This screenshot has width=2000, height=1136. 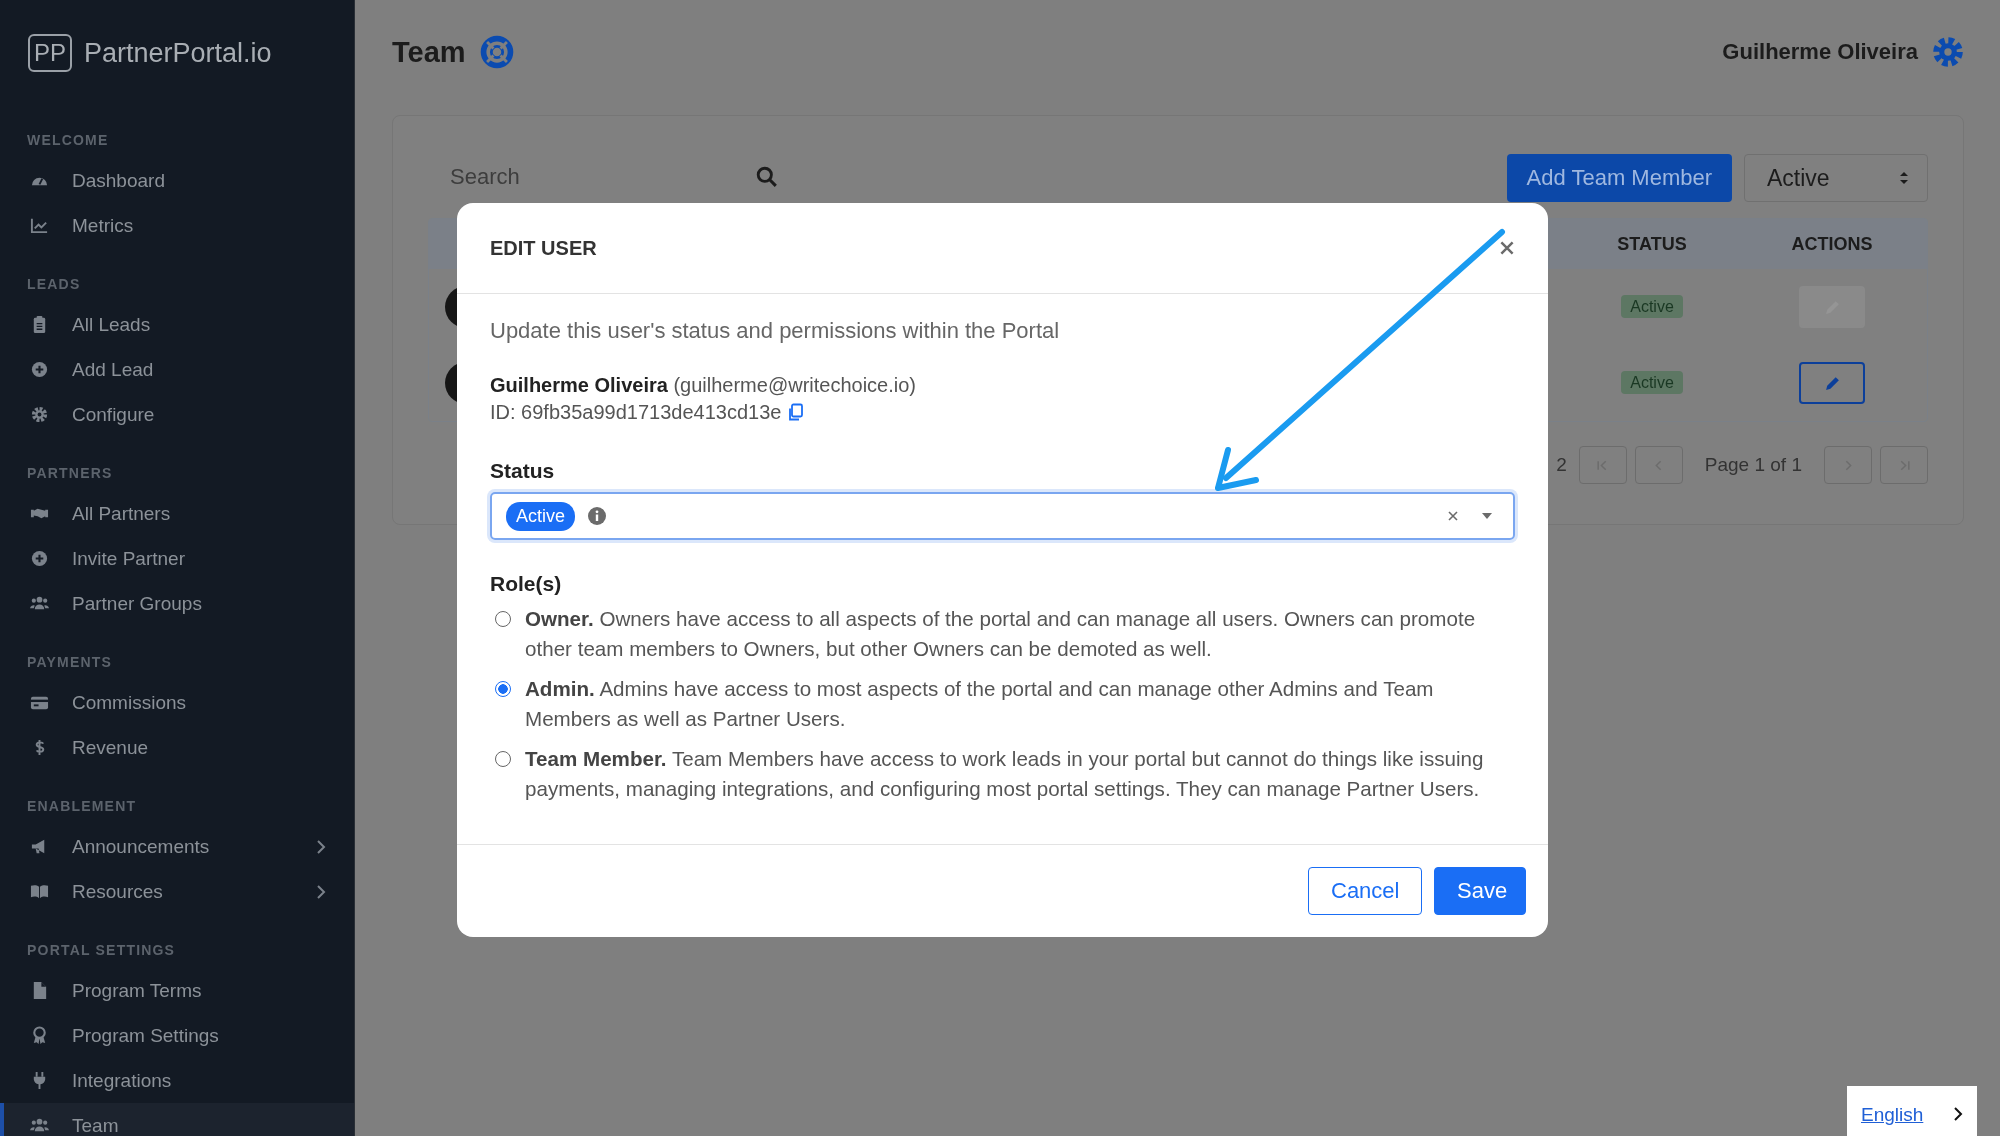 I want to click on nav-item: All Leads, so click(x=177, y=324).